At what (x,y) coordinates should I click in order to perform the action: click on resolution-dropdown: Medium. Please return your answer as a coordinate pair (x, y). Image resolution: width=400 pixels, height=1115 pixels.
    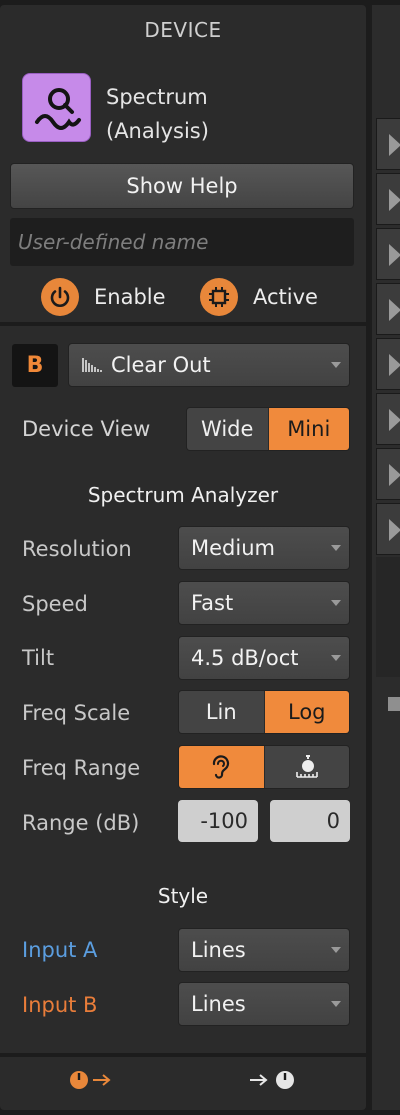
    Looking at the image, I should click on (264, 548).